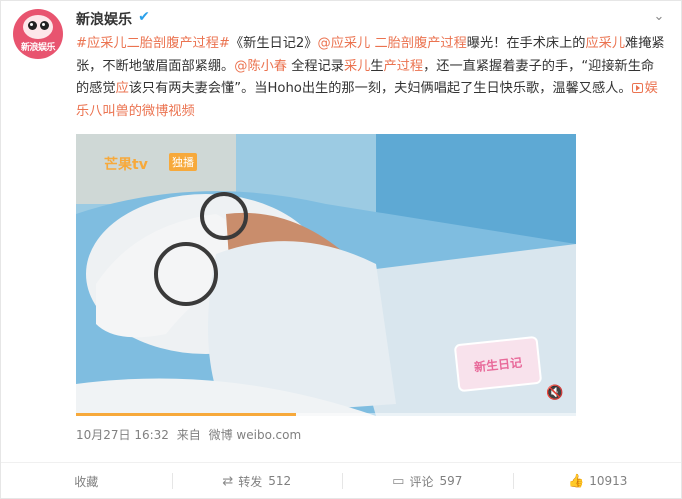 This screenshot has width=682, height=499. What do you see at coordinates (576, 481) in the screenshot?
I see `thumbs-up-icon: 👍` at bounding box center [576, 481].